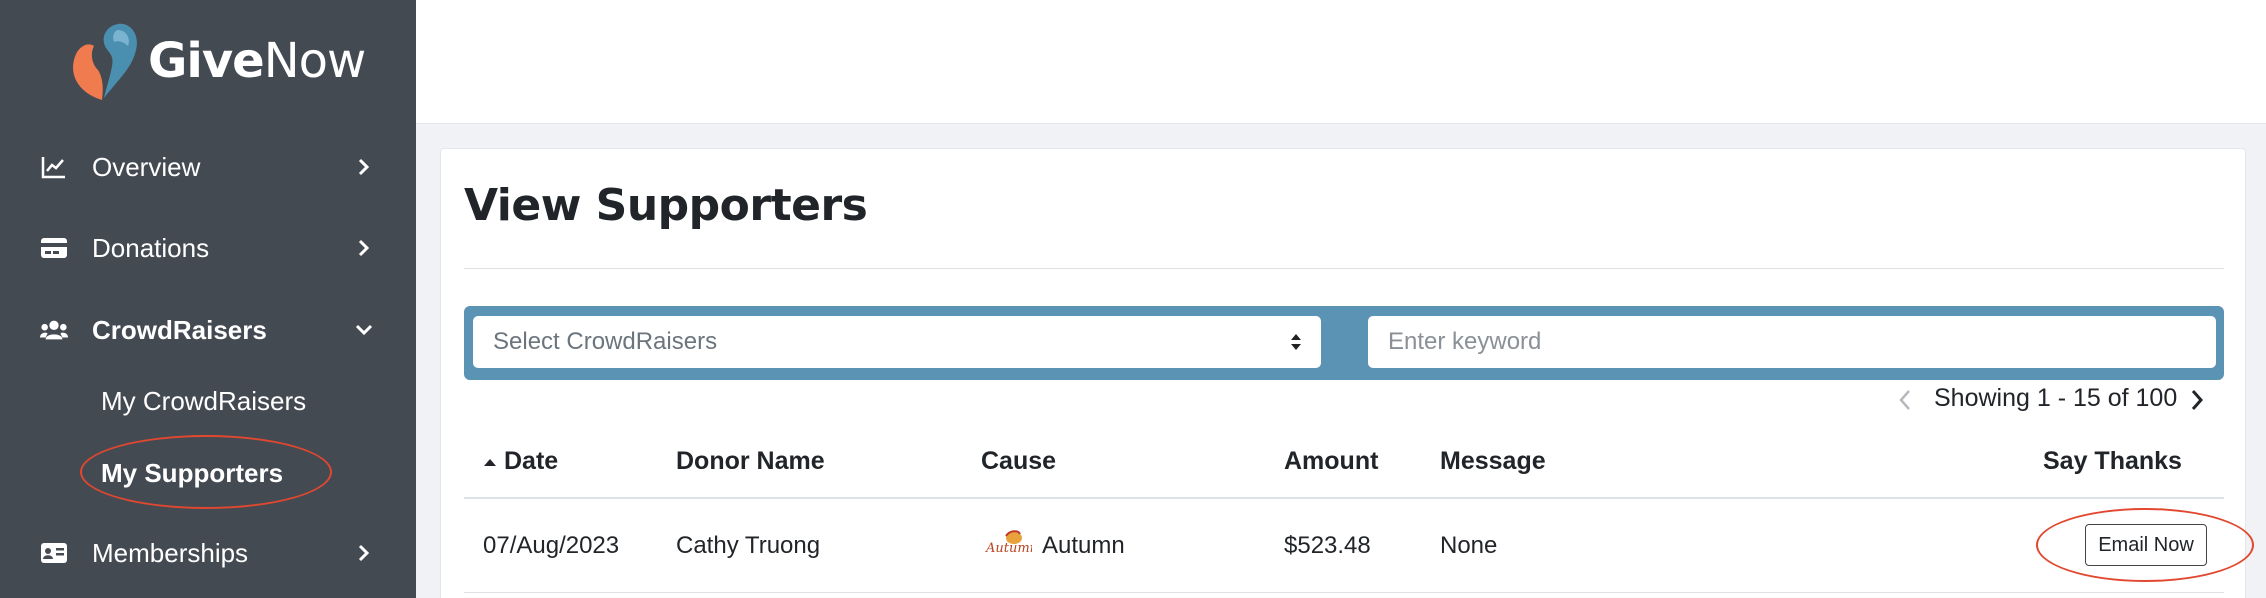 This screenshot has width=2266, height=598. I want to click on sidebar-item-label: CrowdRaisers, so click(179, 329).